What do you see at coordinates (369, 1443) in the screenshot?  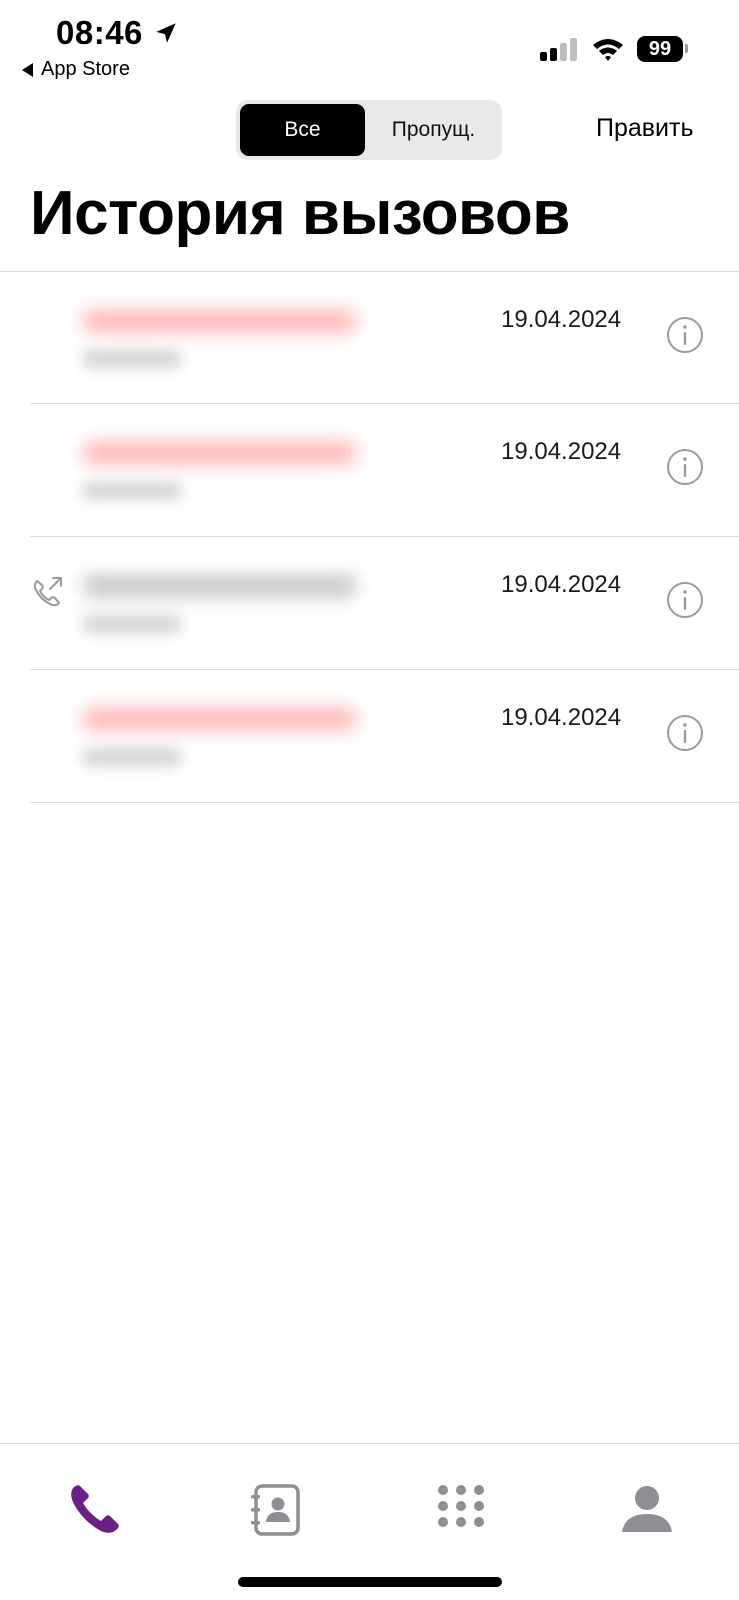 I see `tab-bar-divider` at bounding box center [369, 1443].